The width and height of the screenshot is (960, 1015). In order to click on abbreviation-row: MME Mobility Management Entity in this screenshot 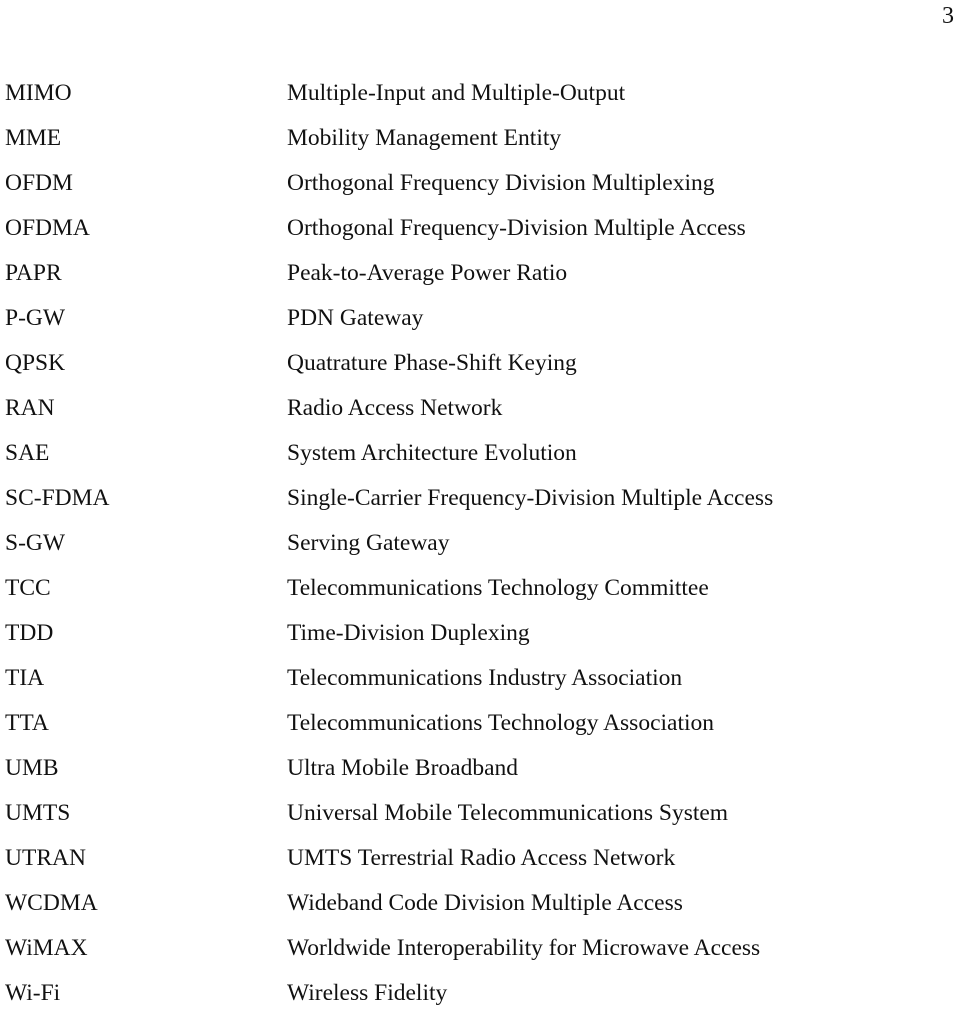, I will do `click(480, 137)`.